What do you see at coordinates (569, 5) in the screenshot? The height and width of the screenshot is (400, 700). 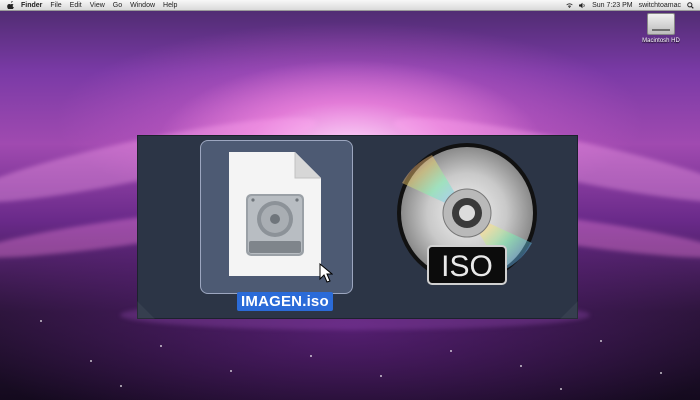 I see `wifi-icon` at bounding box center [569, 5].